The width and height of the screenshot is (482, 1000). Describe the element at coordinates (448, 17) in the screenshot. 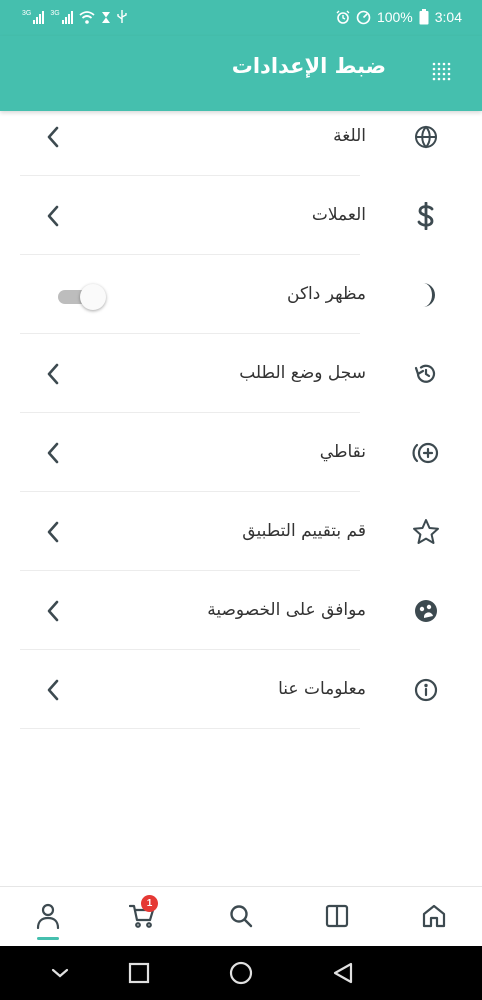

I see `clock: 3:04` at that location.